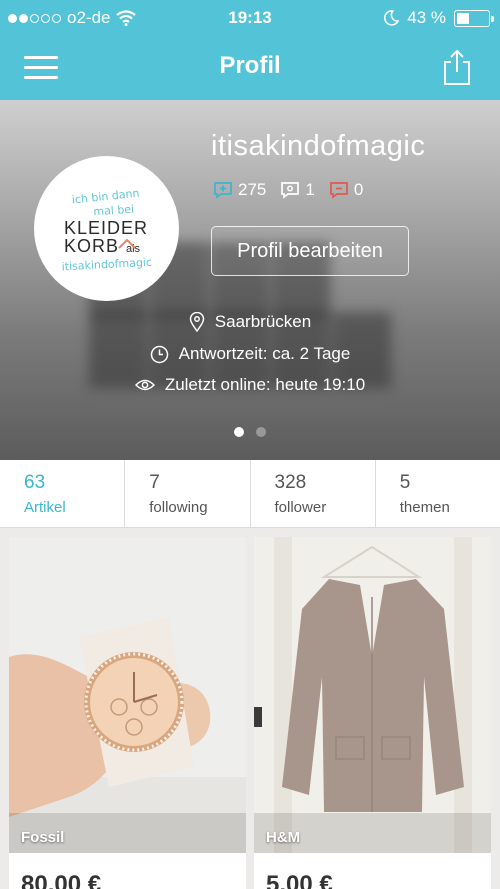  I want to click on tab-count: 328, so click(290, 482).